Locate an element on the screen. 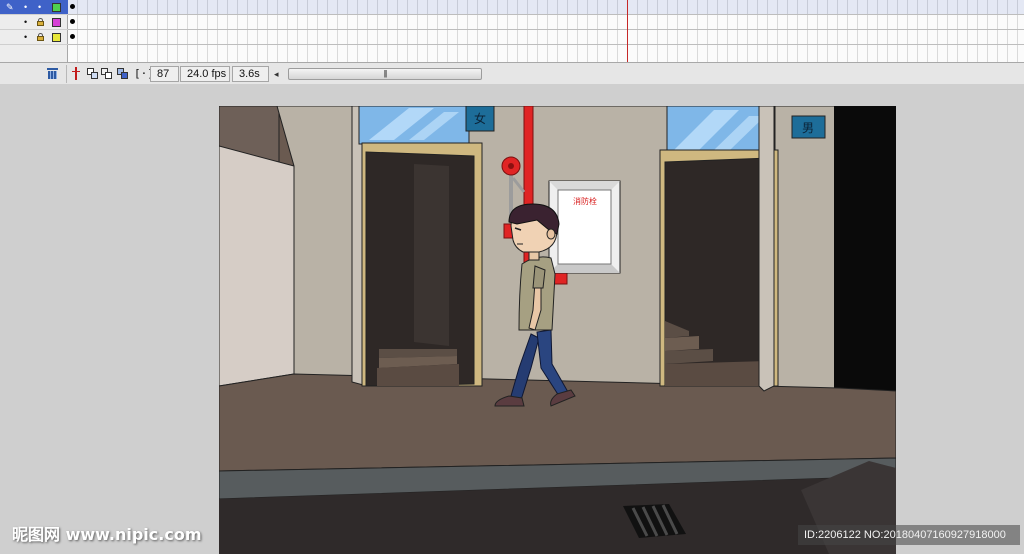 This screenshot has width=1024, height=554. onion-skin-outlines-icon is located at coordinates (106, 73).